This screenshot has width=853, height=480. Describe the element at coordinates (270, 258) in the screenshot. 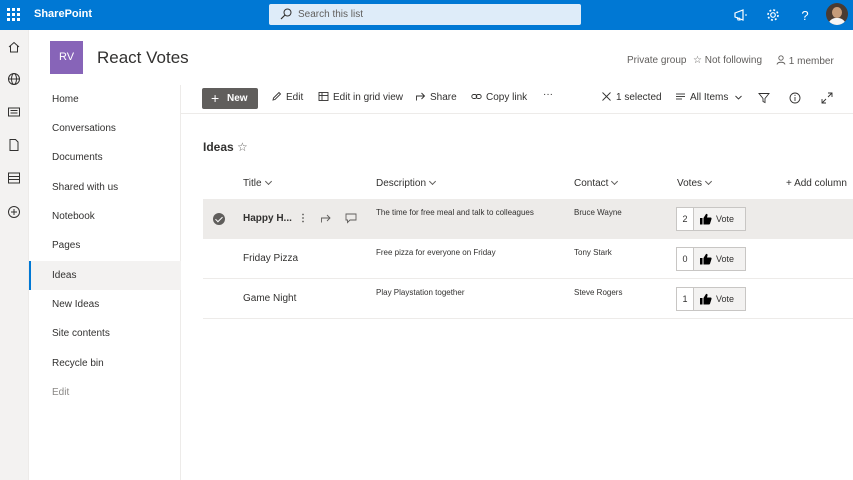

I see `row-title: Friday Pizza` at that location.